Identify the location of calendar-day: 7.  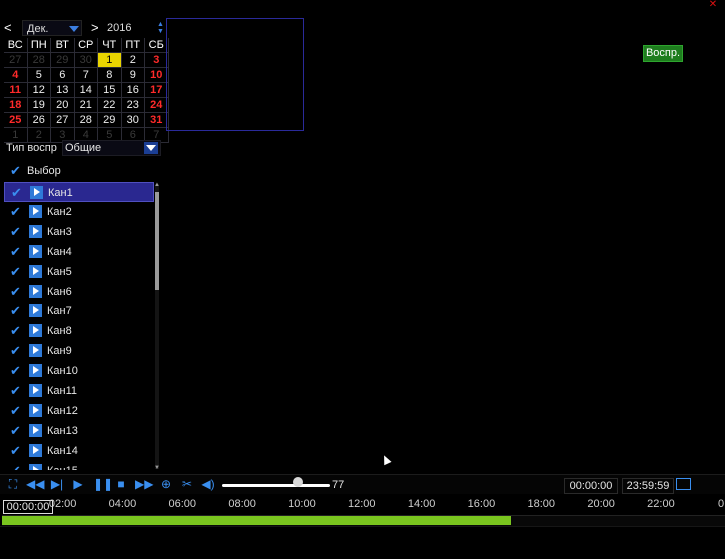
(86, 75).